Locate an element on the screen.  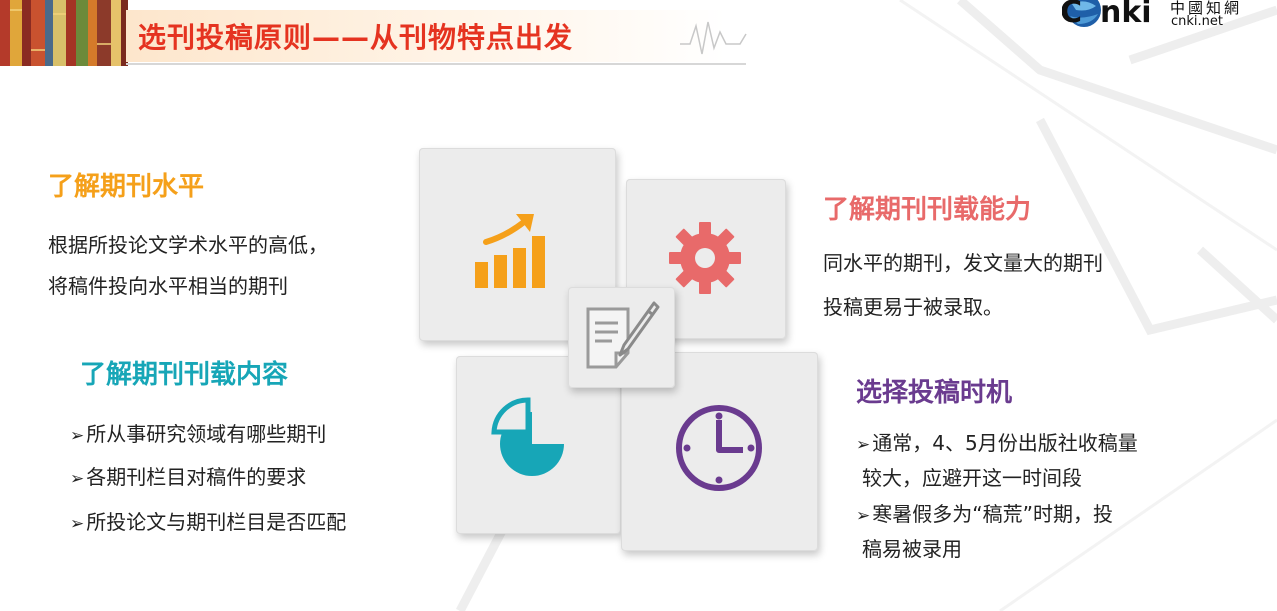
timing-bullet-2: ➢ 寒暑假多为“稿荒”时期，投 is located at coordinates (984, 512).